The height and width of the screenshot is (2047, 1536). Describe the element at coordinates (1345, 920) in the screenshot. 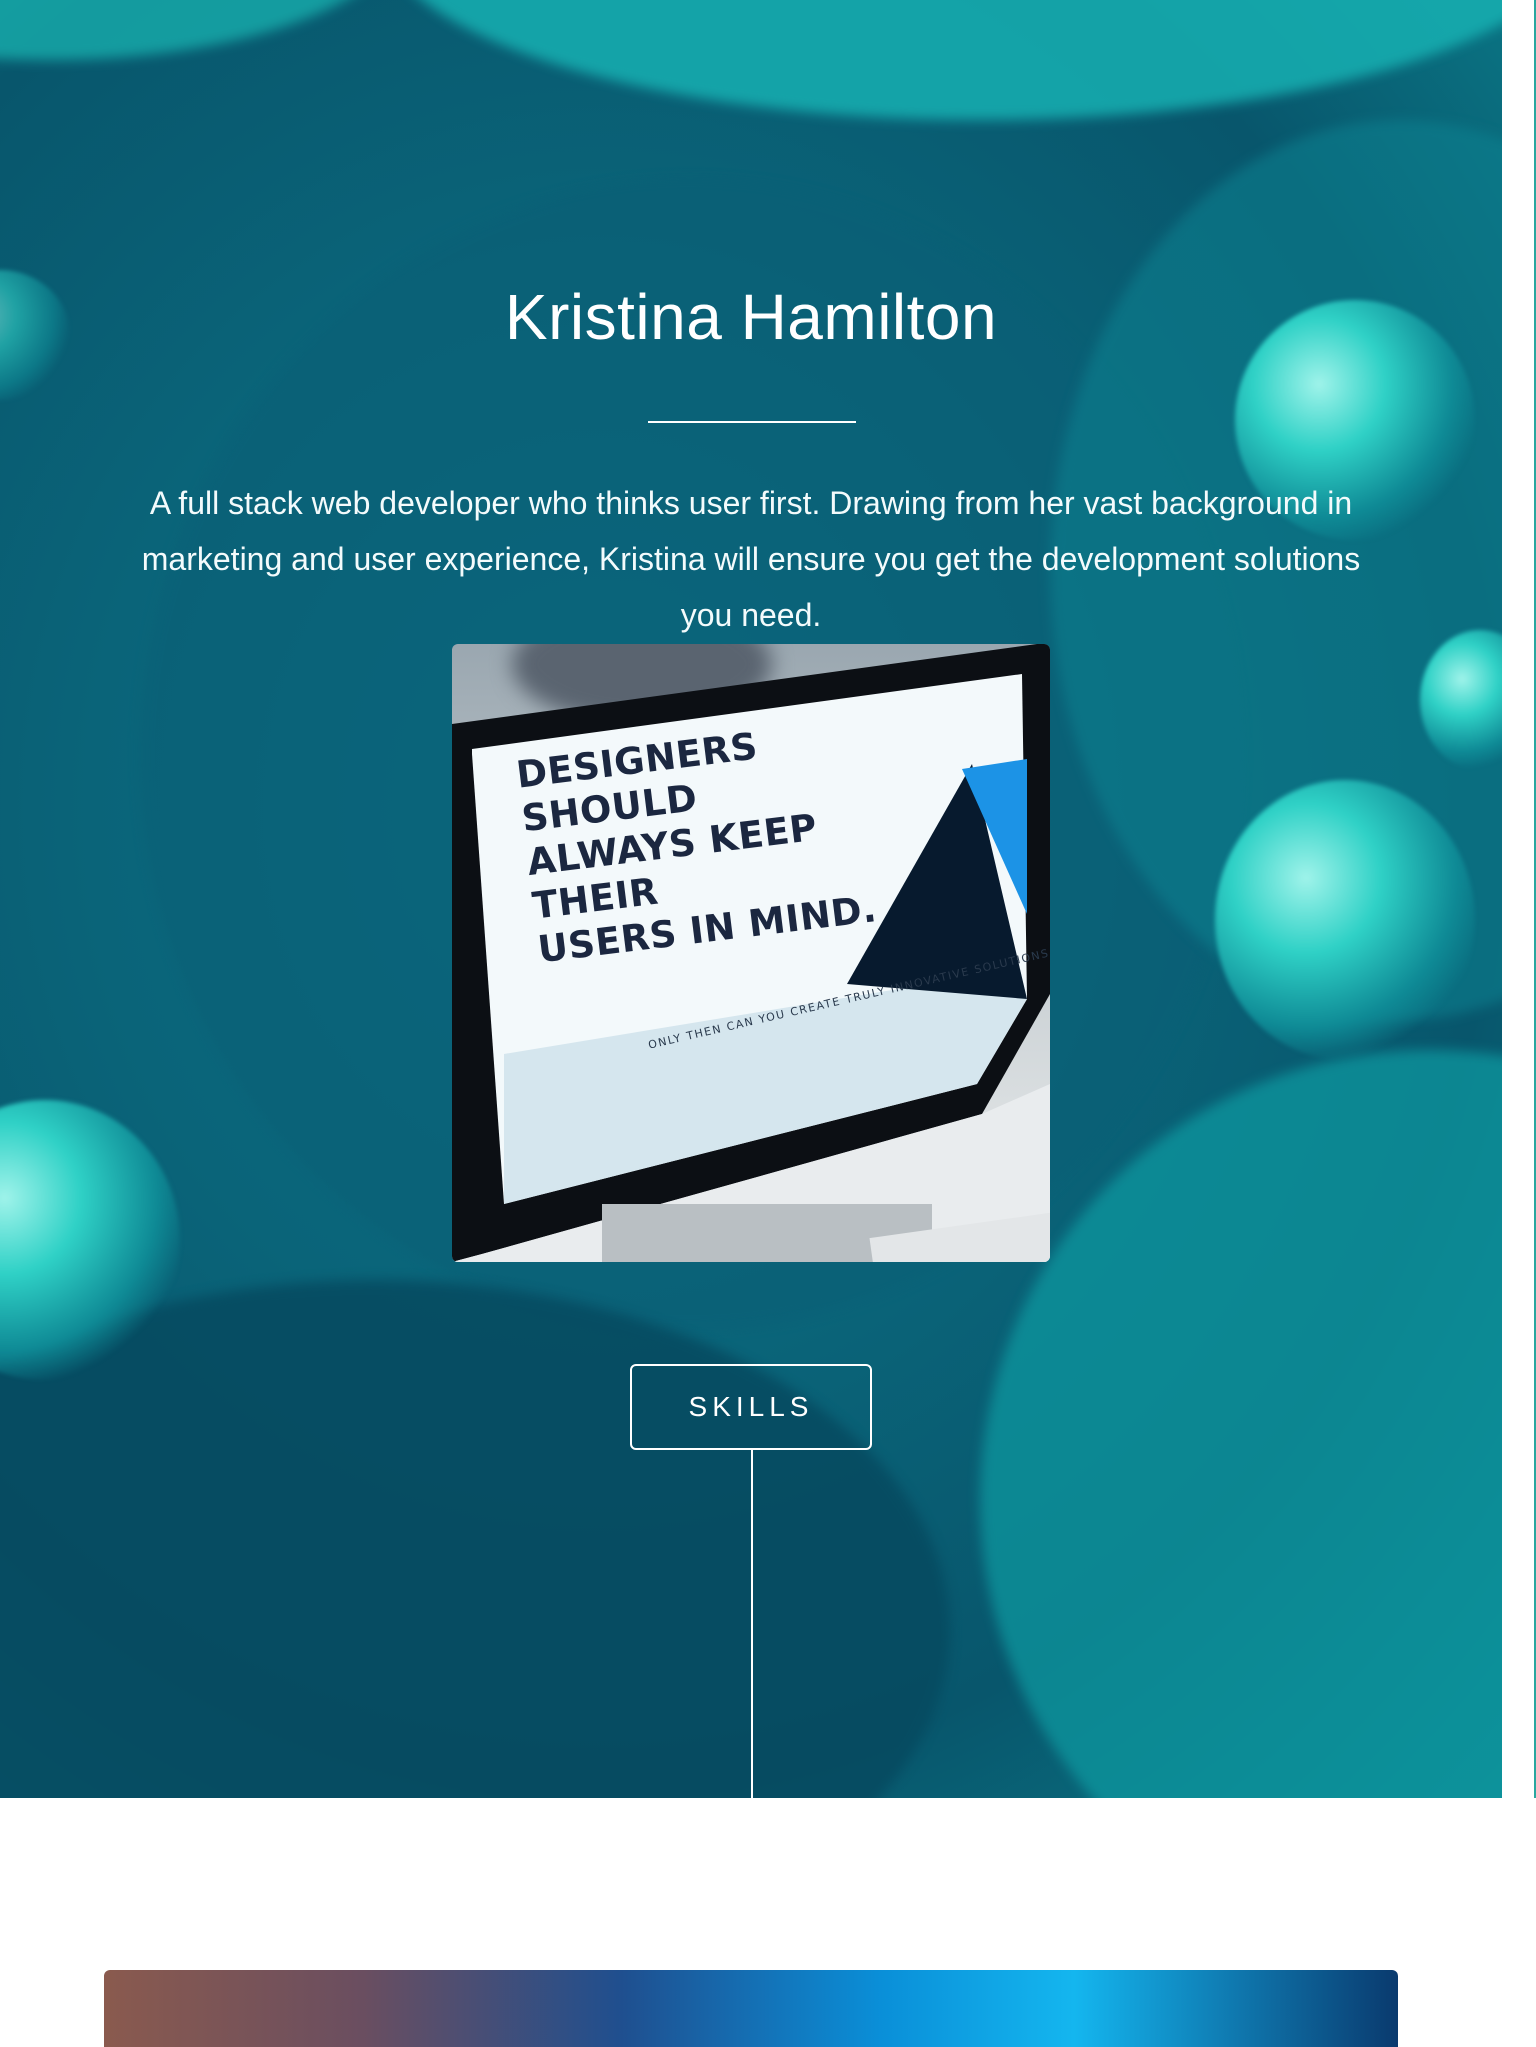

I see `water-droplet` at that location.